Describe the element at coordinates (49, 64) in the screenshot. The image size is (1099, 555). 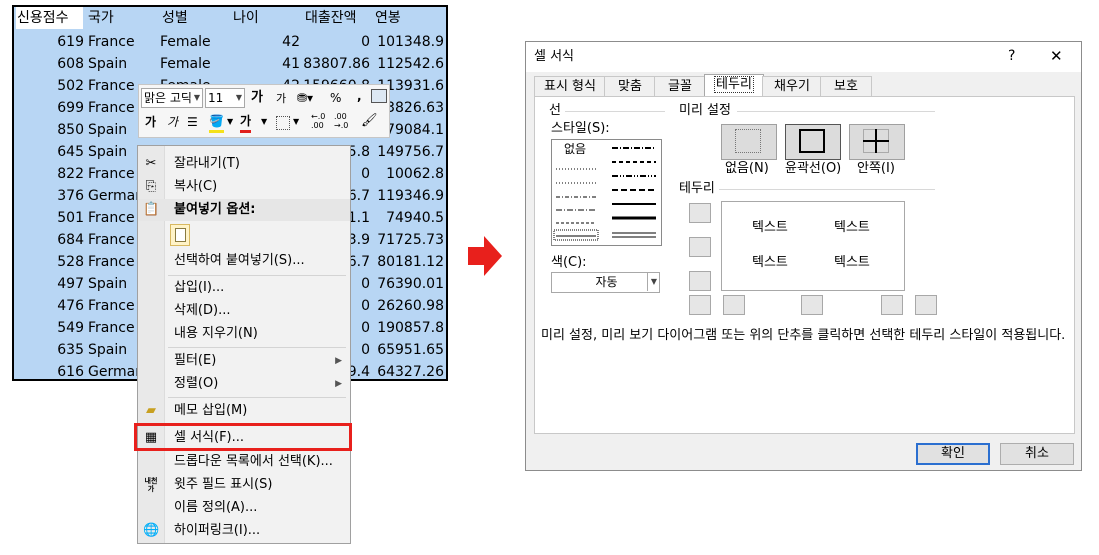
I see `table-cell: 608` at that location.